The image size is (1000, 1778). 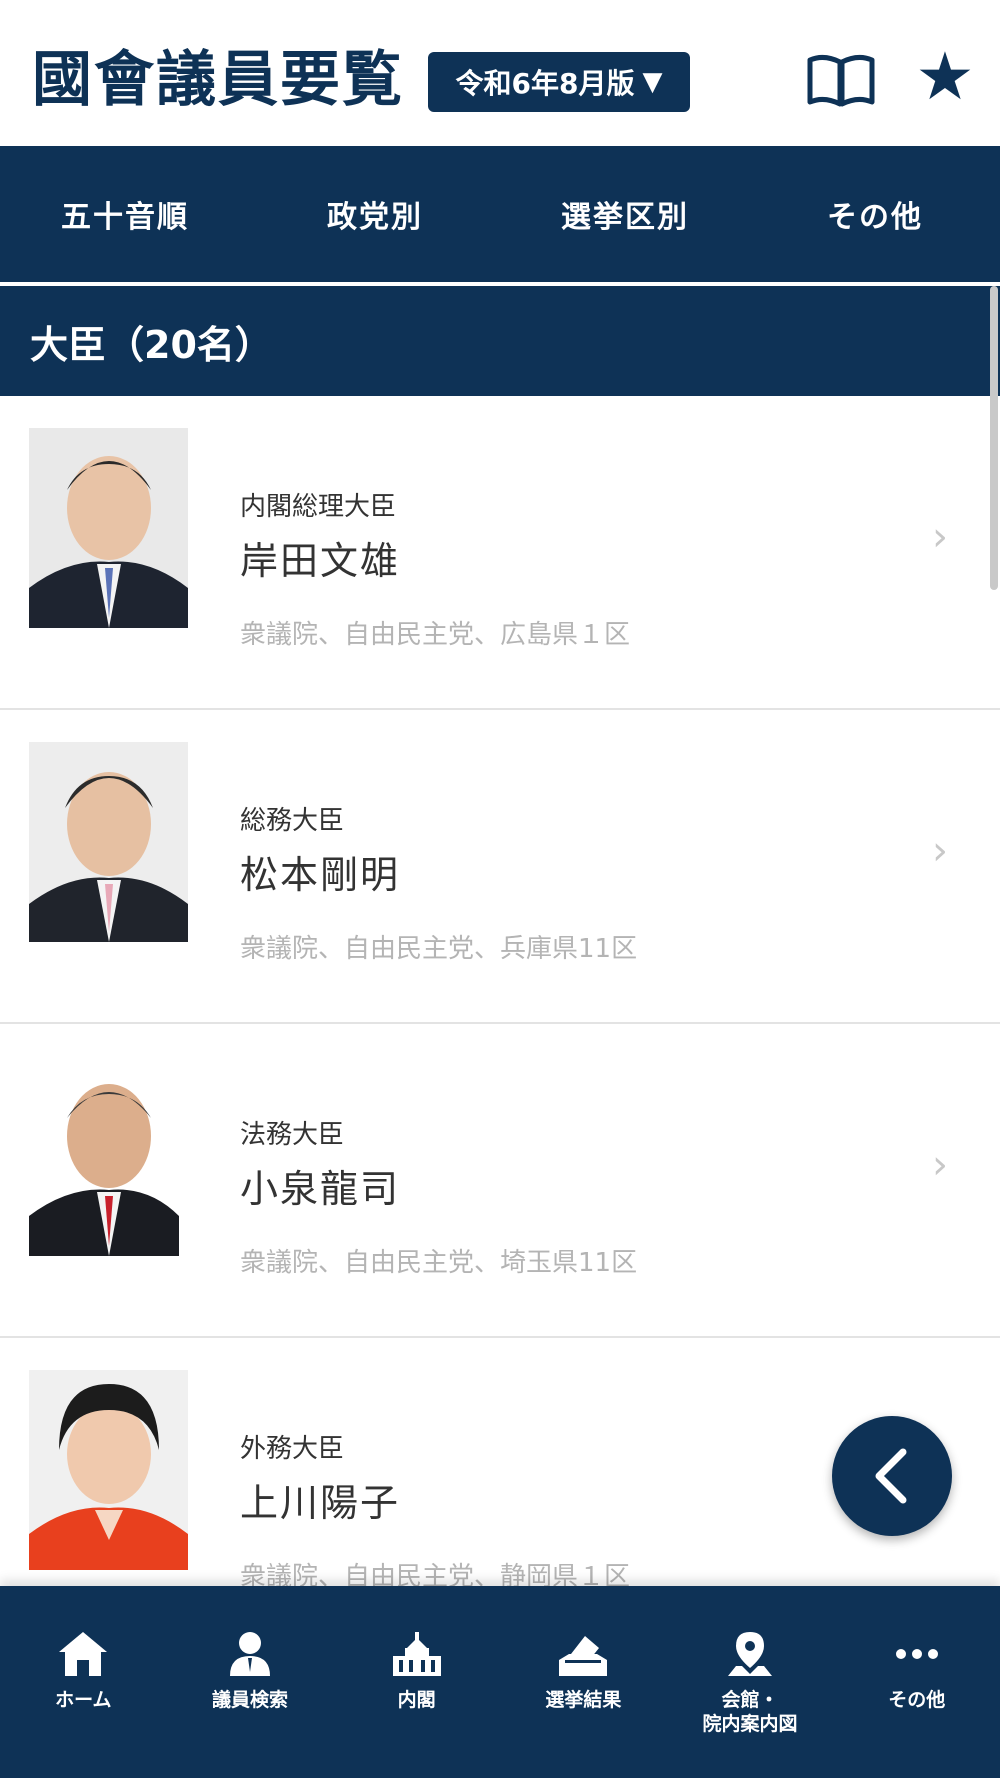 What do you see at coordinates (652, 82) in the screenshot?
I see `caret-down-icon: ▼` at bounding box center [652, 82].